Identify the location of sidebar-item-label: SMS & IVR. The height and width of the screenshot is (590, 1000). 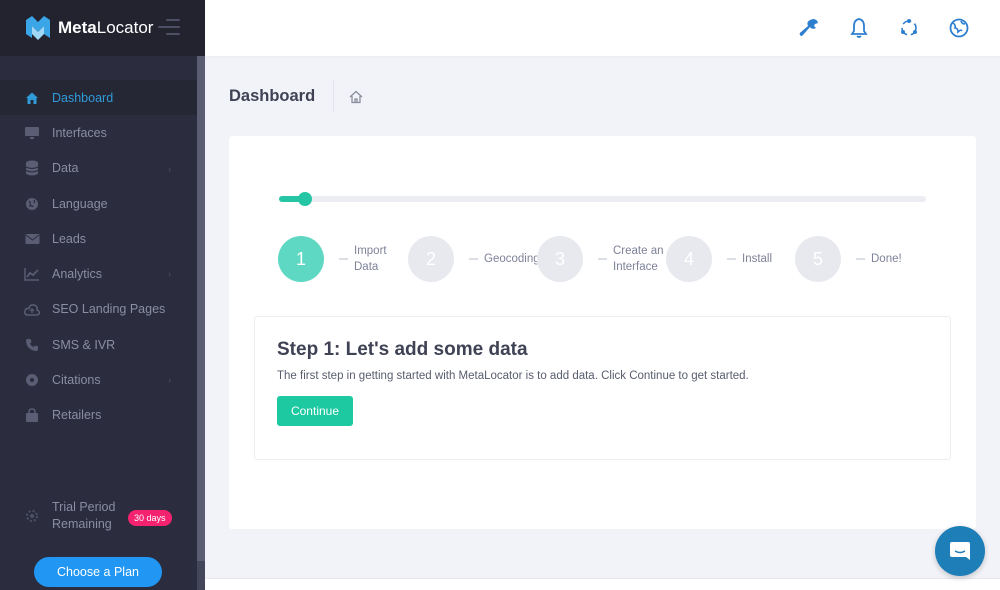
(84, 344).